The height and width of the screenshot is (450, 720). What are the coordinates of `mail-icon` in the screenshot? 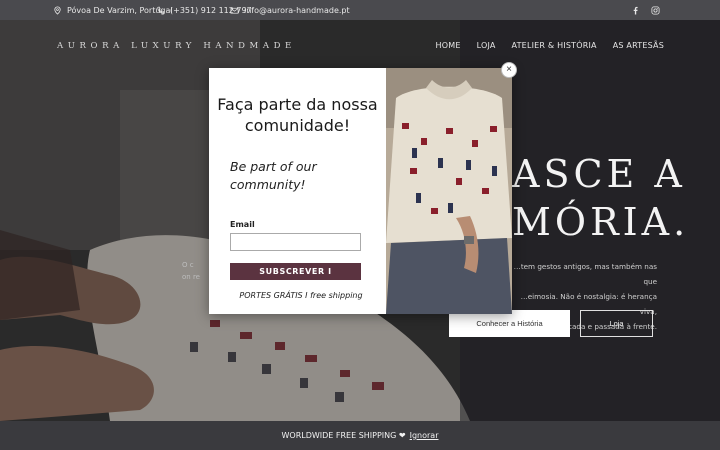 It's located at (234, 10).